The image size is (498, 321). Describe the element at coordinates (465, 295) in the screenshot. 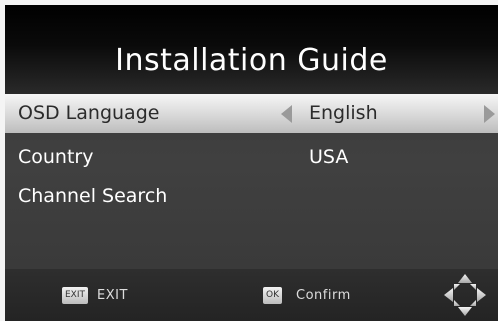

I see `navigation-dpad-icon` at that location.